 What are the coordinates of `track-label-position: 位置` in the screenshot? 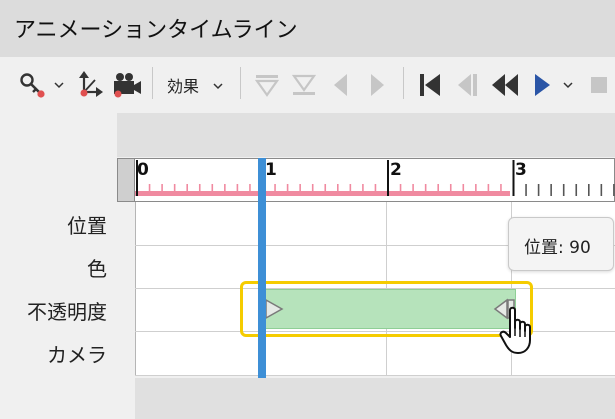 It's located at (87, 226).